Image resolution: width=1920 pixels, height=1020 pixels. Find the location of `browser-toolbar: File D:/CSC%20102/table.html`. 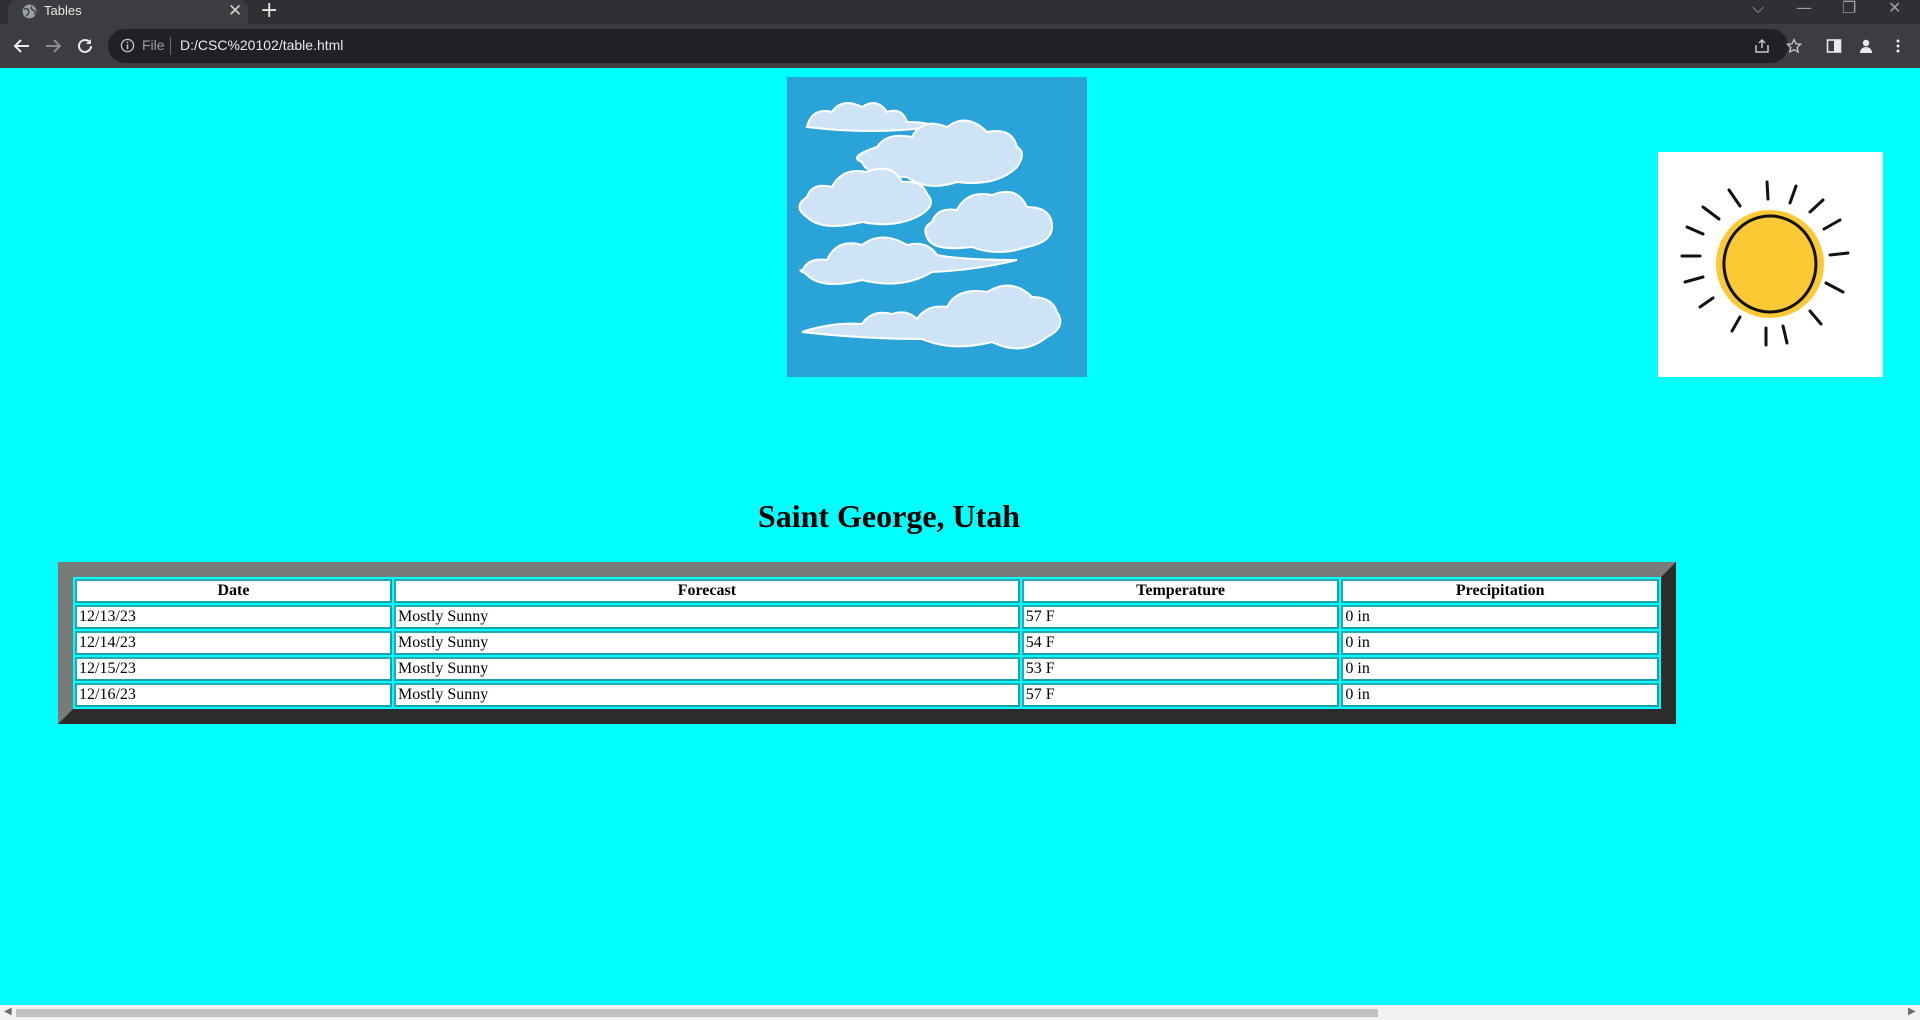

browser-toolbar: File D:/CSC%20102/table.html is located at coordinates (960, 46).